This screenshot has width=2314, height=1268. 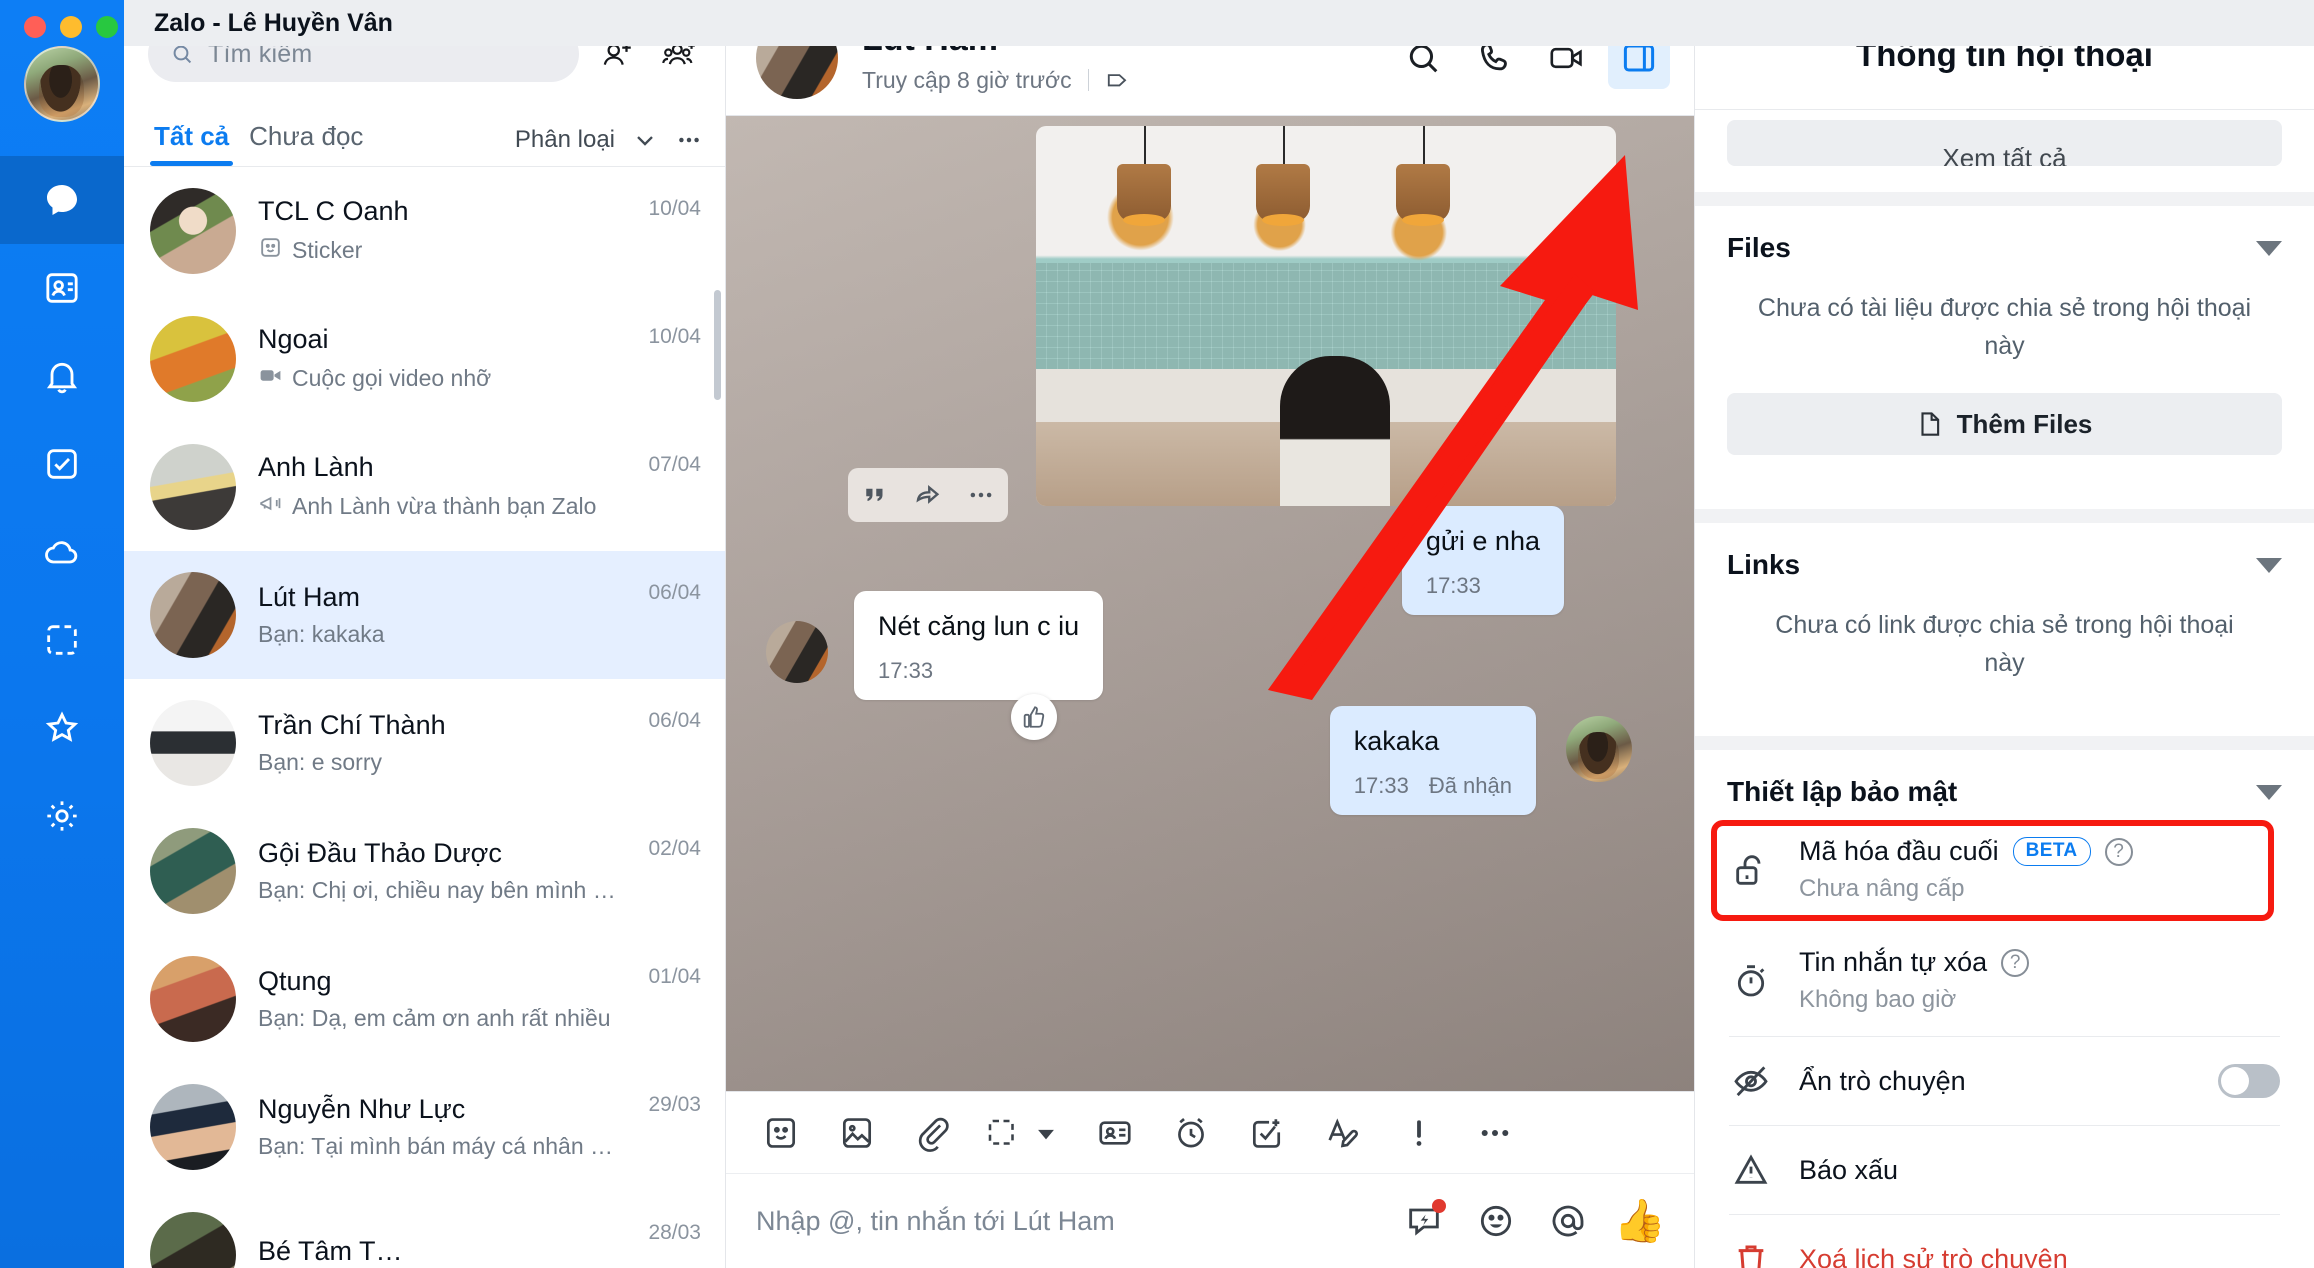 What do you see at coordinates (1024, 1133) in the screenshot?
I see `zalo-capture-button` at bounding box center [1024, 1133].